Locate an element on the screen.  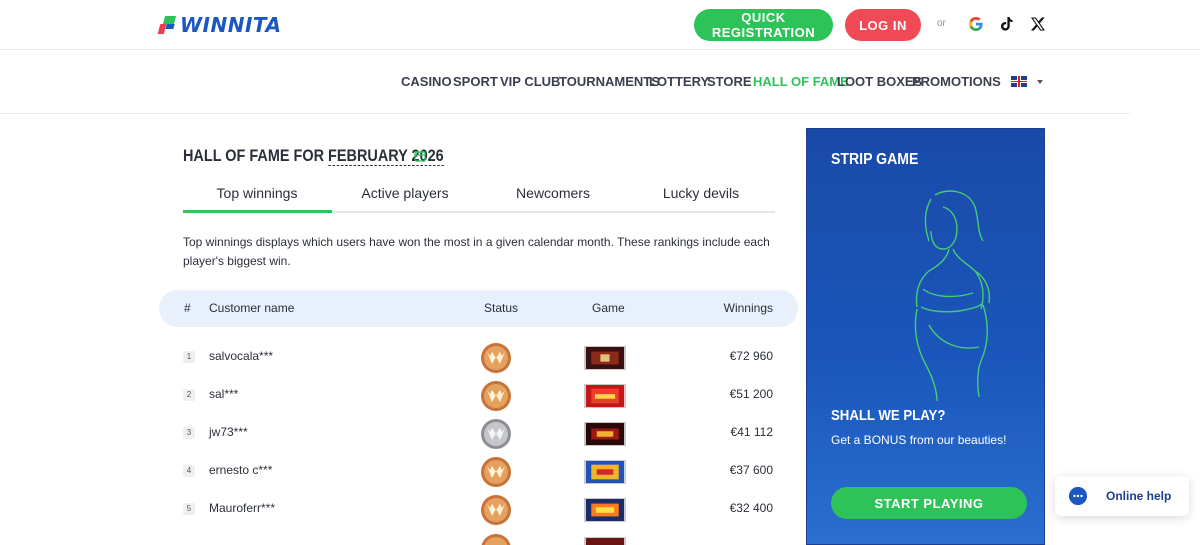
quick-registration-button: QUICK REGISTRATION is located at coordinates (763, 25).